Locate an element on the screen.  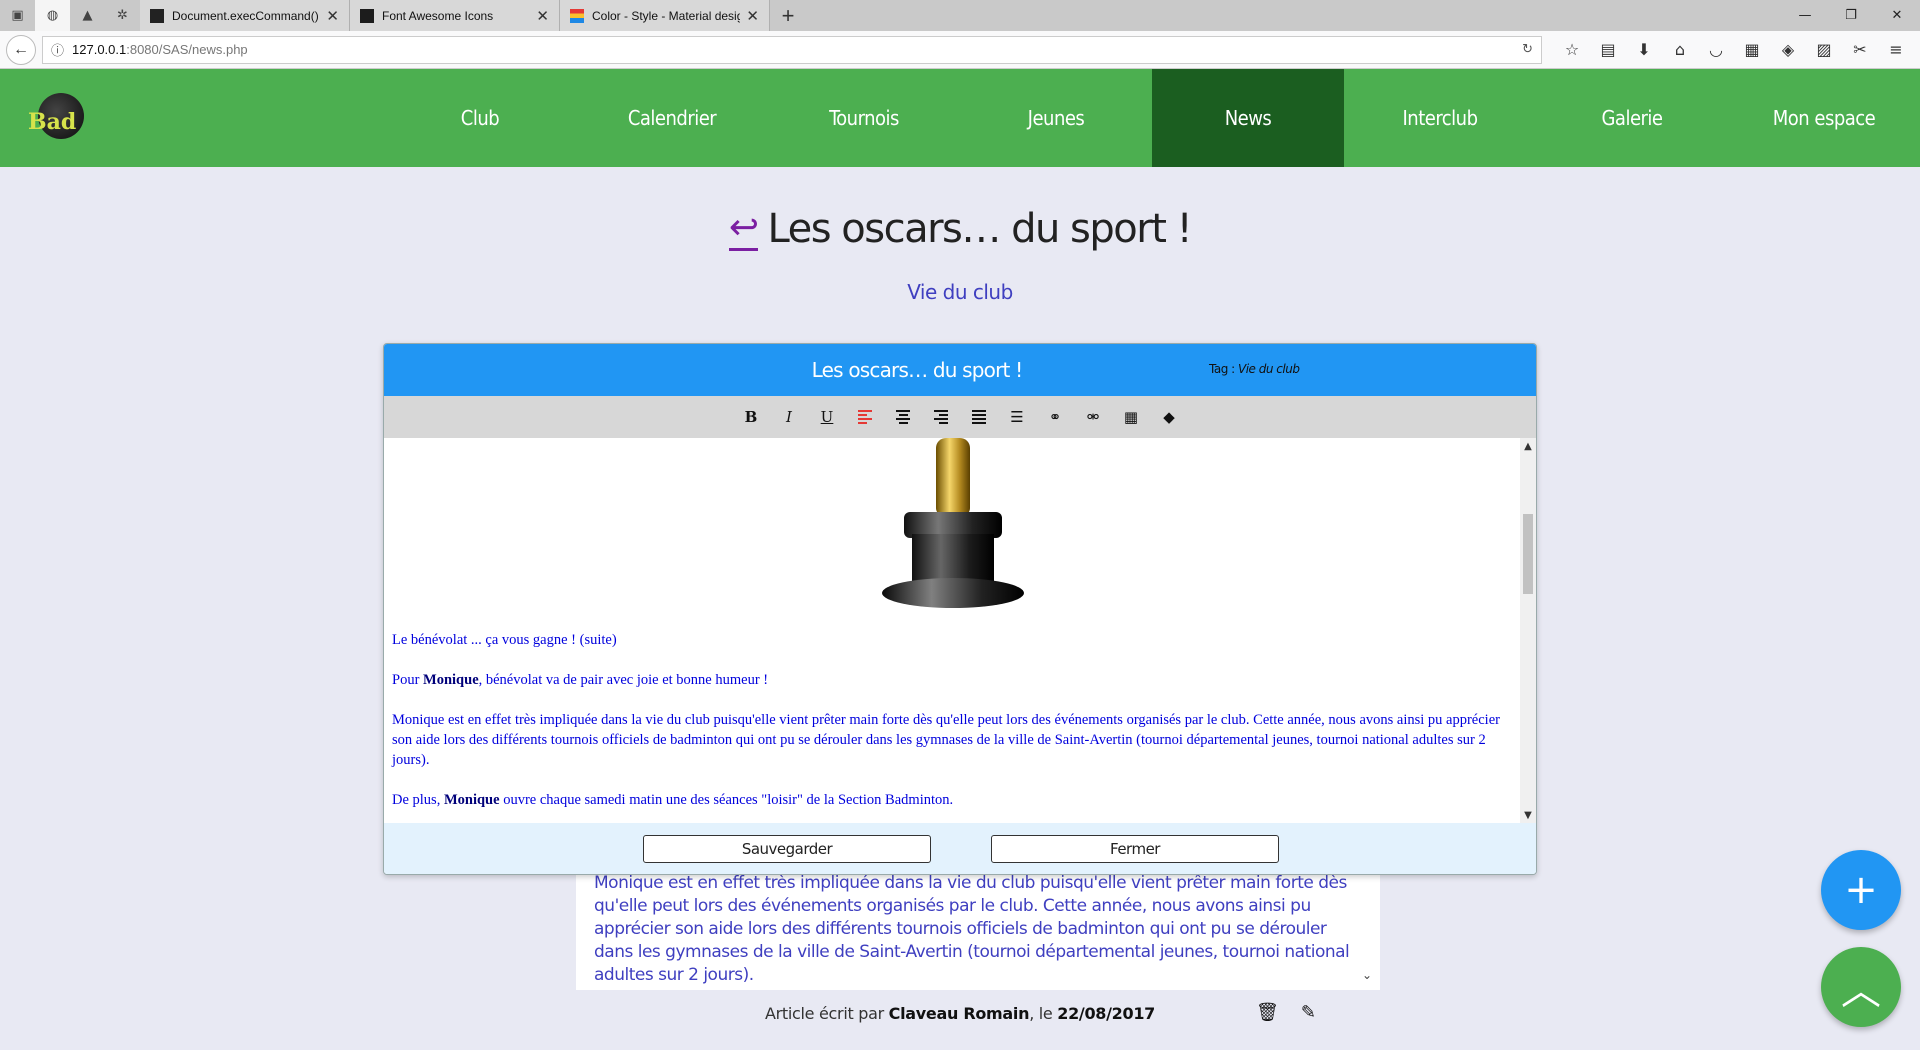
menu-item-calendrier: Calendrier is located at coordinates (672, 118).